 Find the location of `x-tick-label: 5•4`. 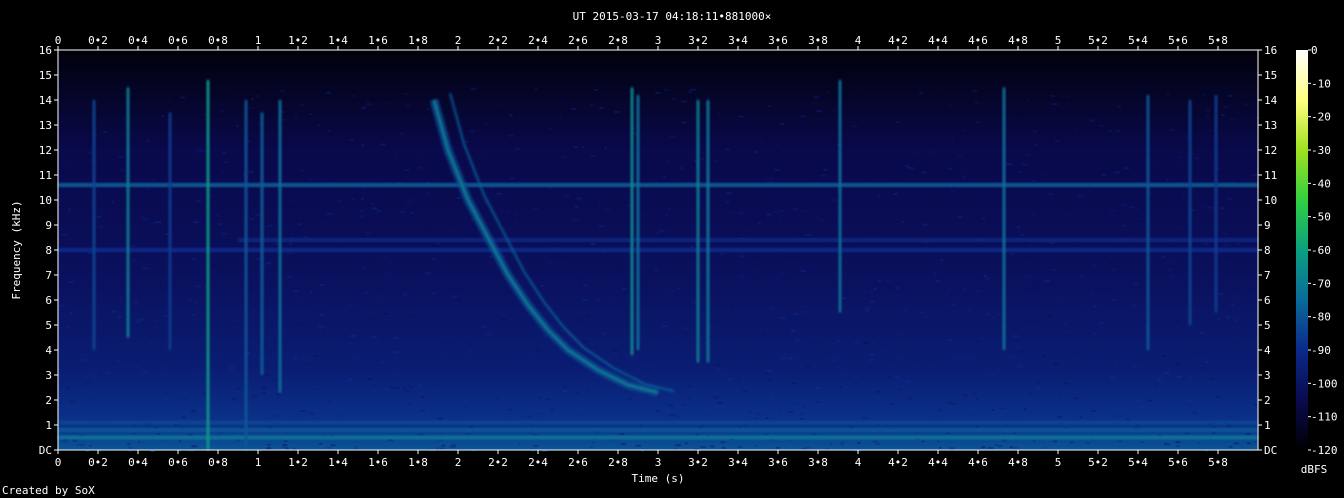

x-tick-label: 5•4 is located at coordinates (1138, 462).